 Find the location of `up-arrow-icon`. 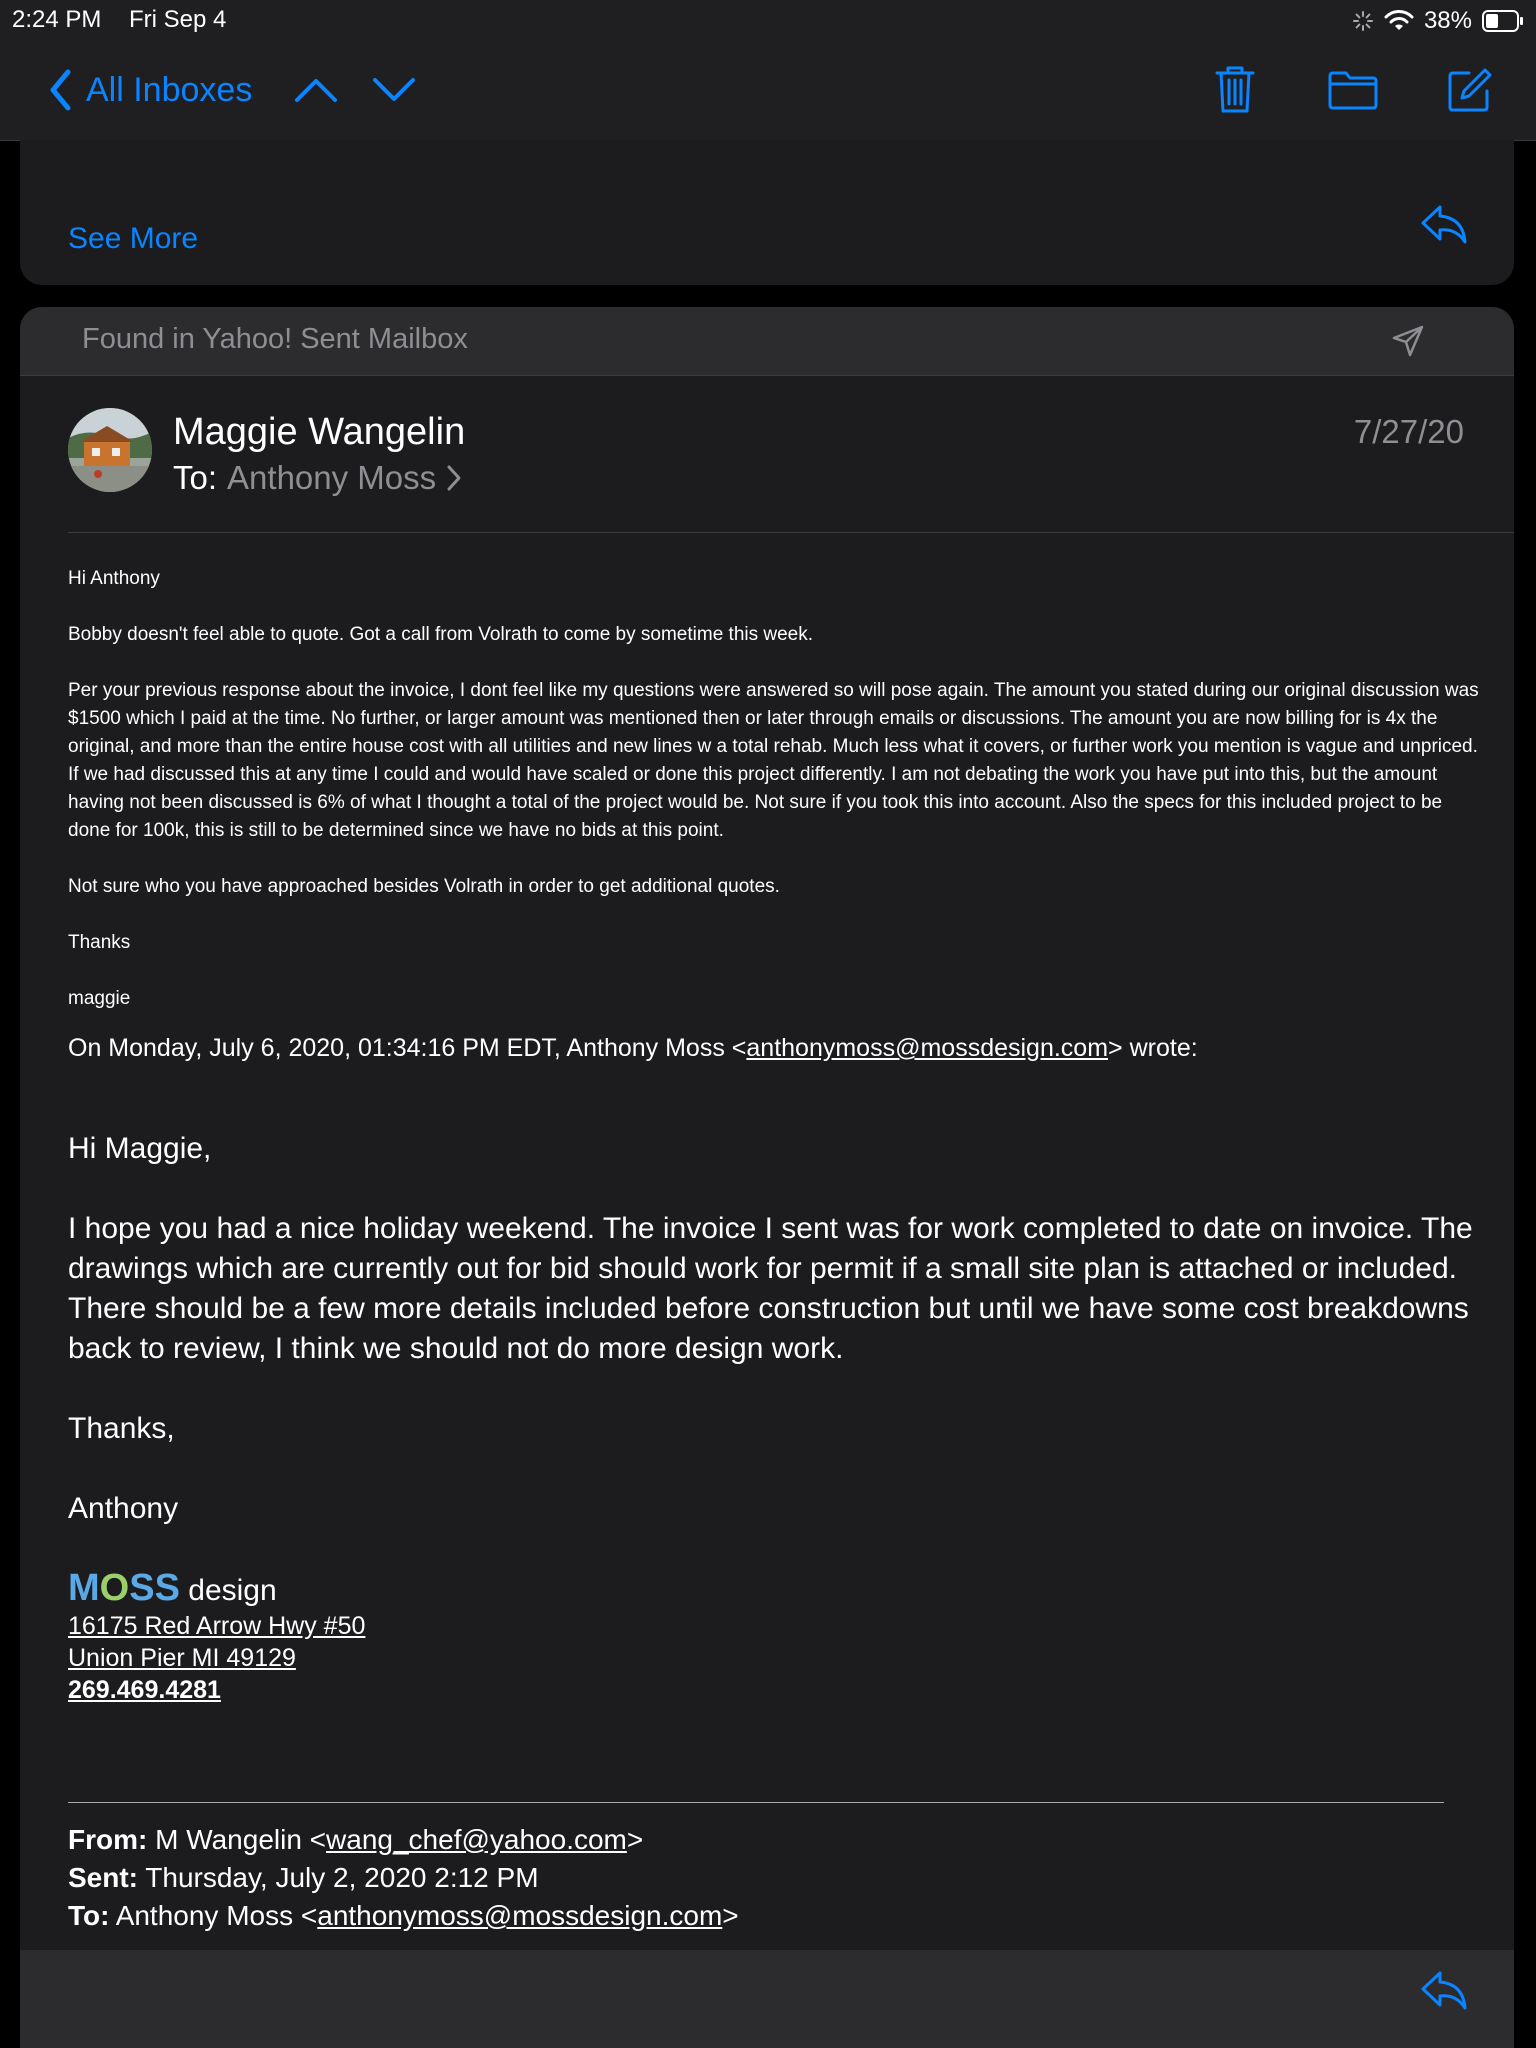

up-arrow-icon is located at coordinates (316, 90).